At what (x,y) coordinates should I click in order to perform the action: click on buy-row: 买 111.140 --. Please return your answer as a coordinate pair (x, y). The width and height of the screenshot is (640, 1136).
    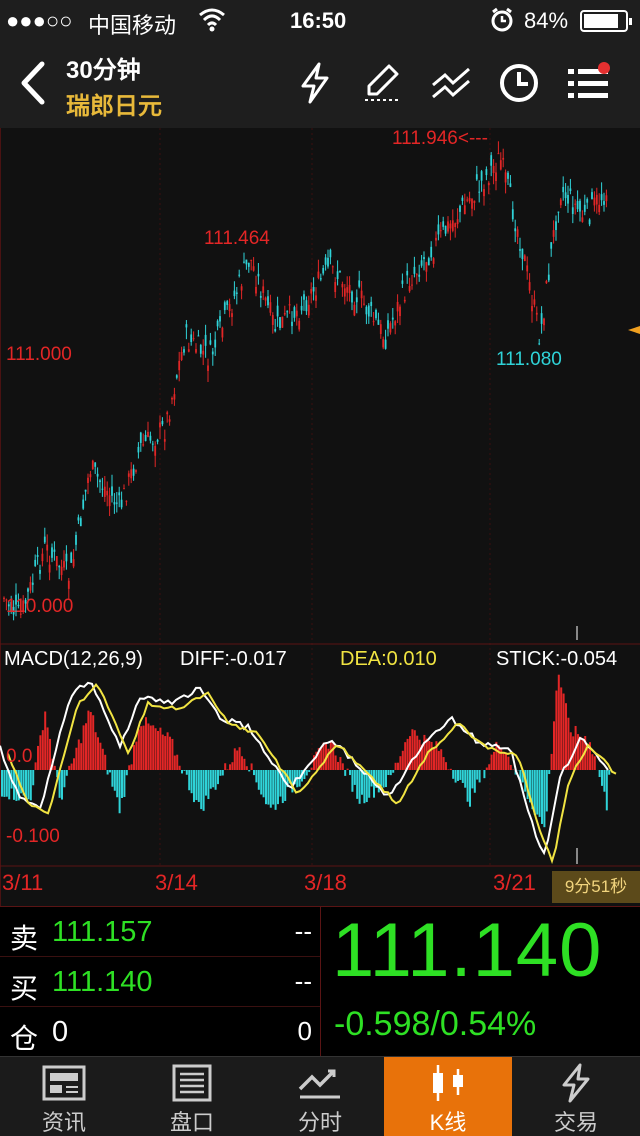
    Looking at the image, I should click on (160, 982).